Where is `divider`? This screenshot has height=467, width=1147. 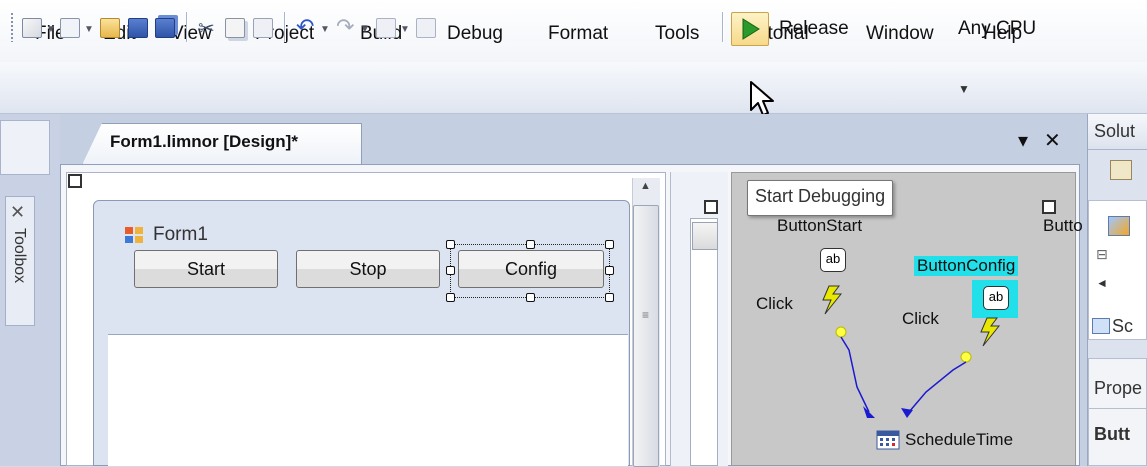
divider is located at coordinates (1117, 408).